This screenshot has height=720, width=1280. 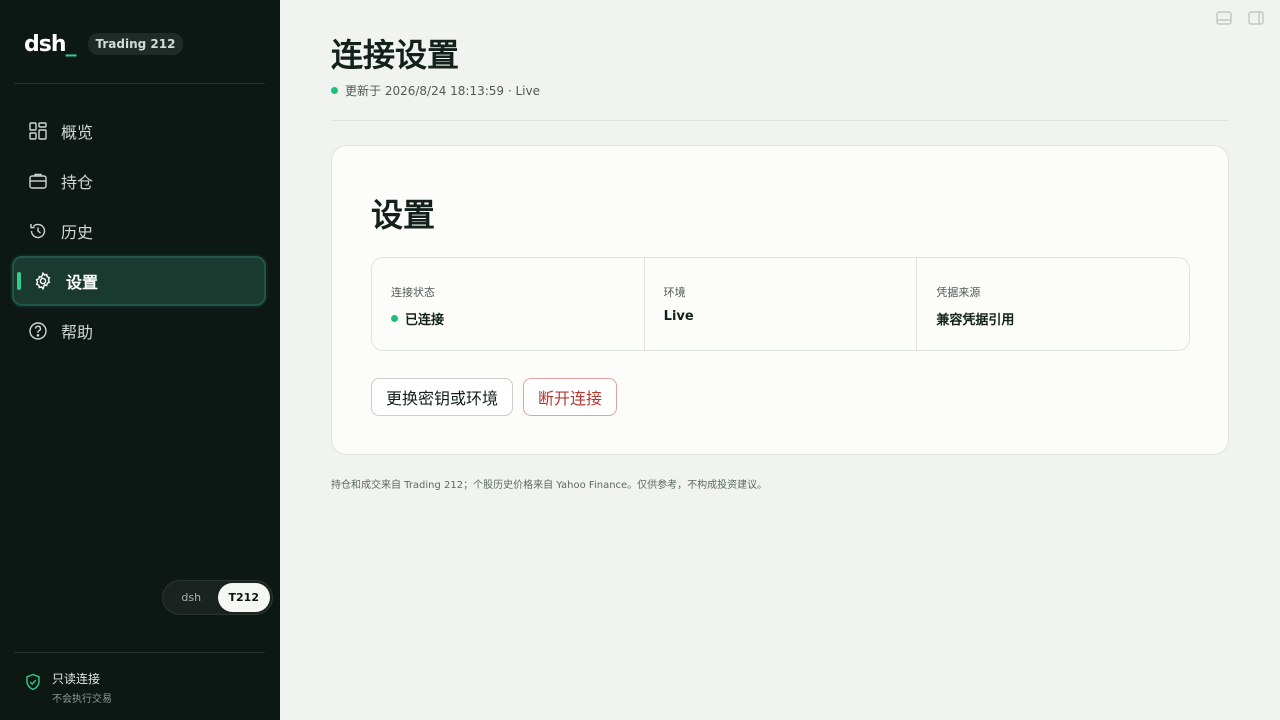 What do you see at coordinates (135, 44) in the screenshot?
I see `broker-badge: Trading 212` at bounding box center [135, 44].